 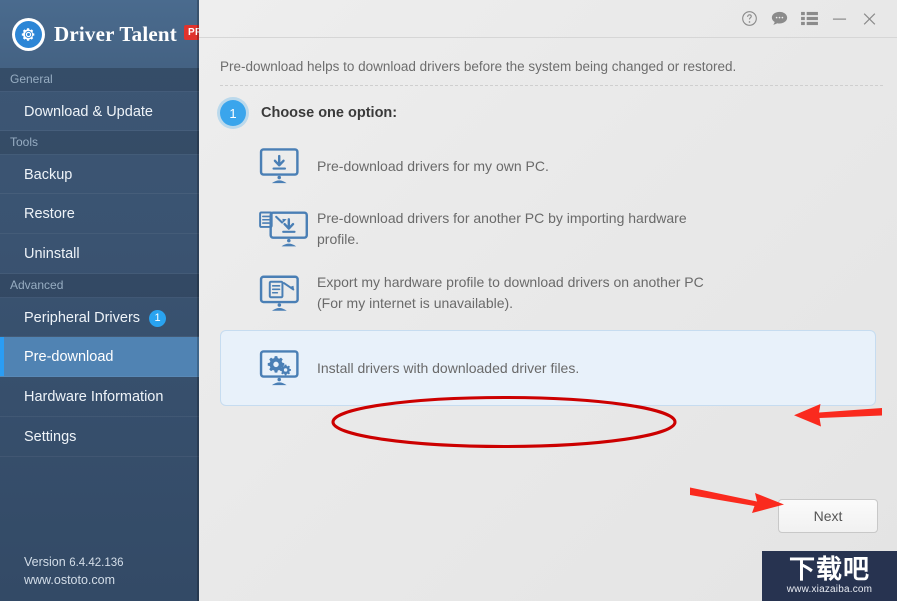 What do you see at coordinates (48, 175) in the screenshot?
I see `sidebar-item-label: Backup` at bounding box center [48, 175].